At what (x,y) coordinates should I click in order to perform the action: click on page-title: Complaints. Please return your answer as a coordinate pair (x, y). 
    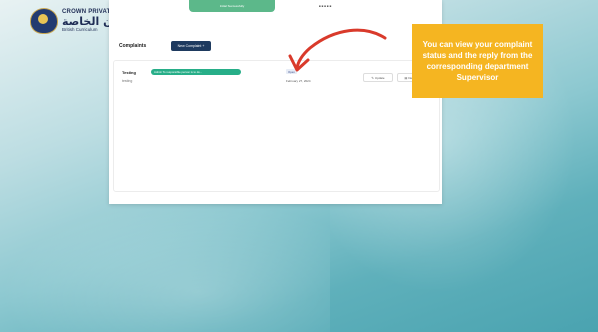
    Looking at the image, I should click on (133, 46).